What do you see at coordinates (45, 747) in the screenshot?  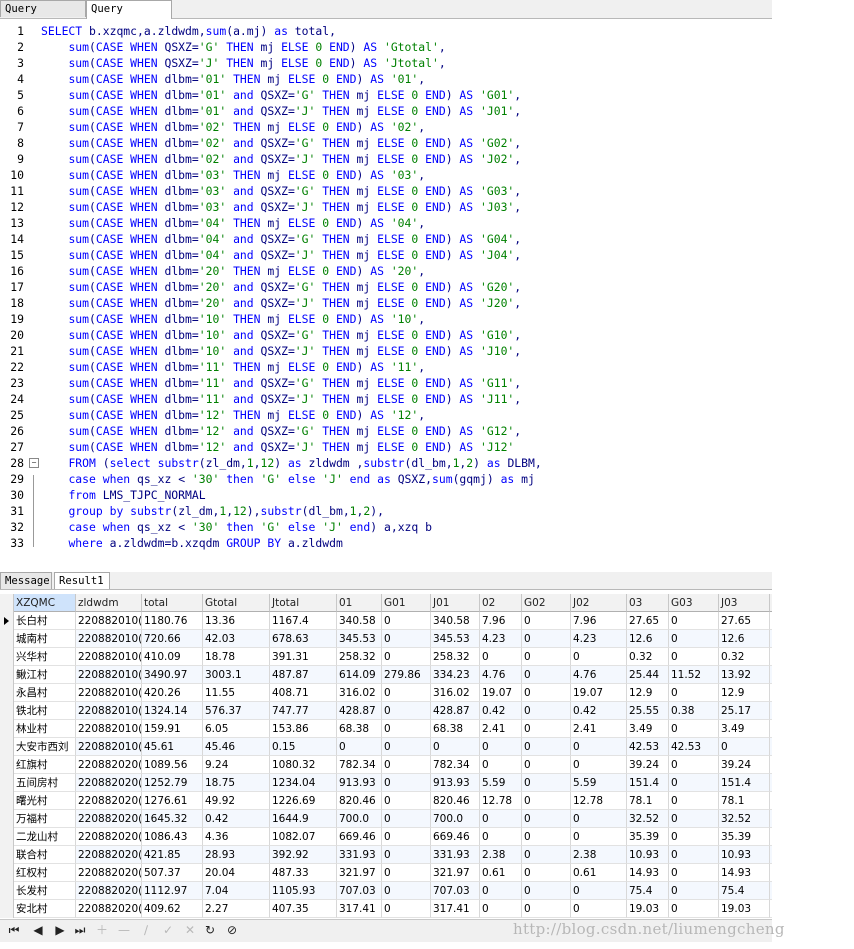 I see `table-cell: 大安市西刘` at bounding box center [45, 747].